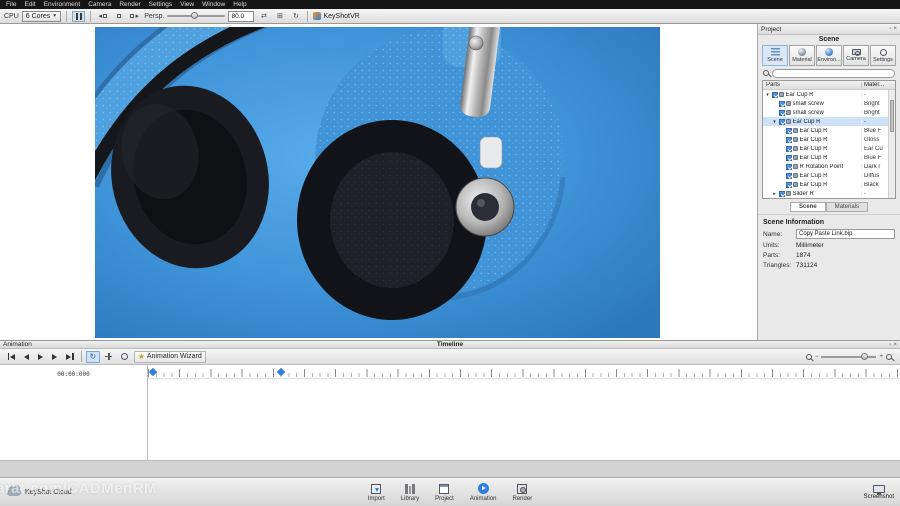 This screenshot has height=506, width=900. I want to click on tree-scrollbar, so click(891, 144).